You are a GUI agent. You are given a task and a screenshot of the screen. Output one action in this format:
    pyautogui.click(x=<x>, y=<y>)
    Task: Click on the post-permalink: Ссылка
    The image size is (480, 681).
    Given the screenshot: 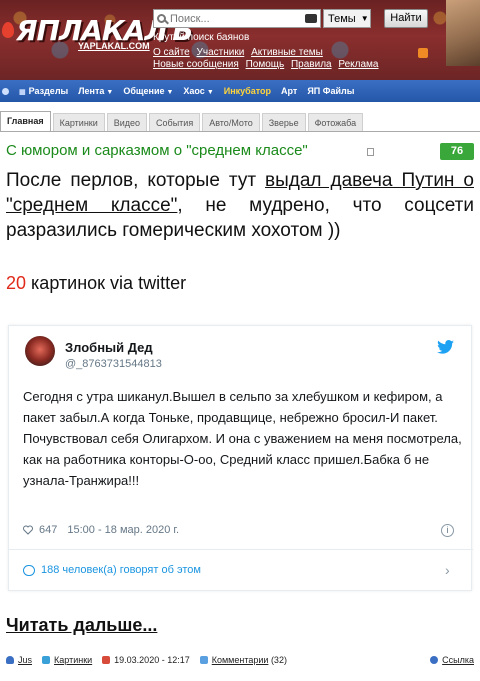 What is the action you would take?
    pyautogui.click(x=452, y=660)
    